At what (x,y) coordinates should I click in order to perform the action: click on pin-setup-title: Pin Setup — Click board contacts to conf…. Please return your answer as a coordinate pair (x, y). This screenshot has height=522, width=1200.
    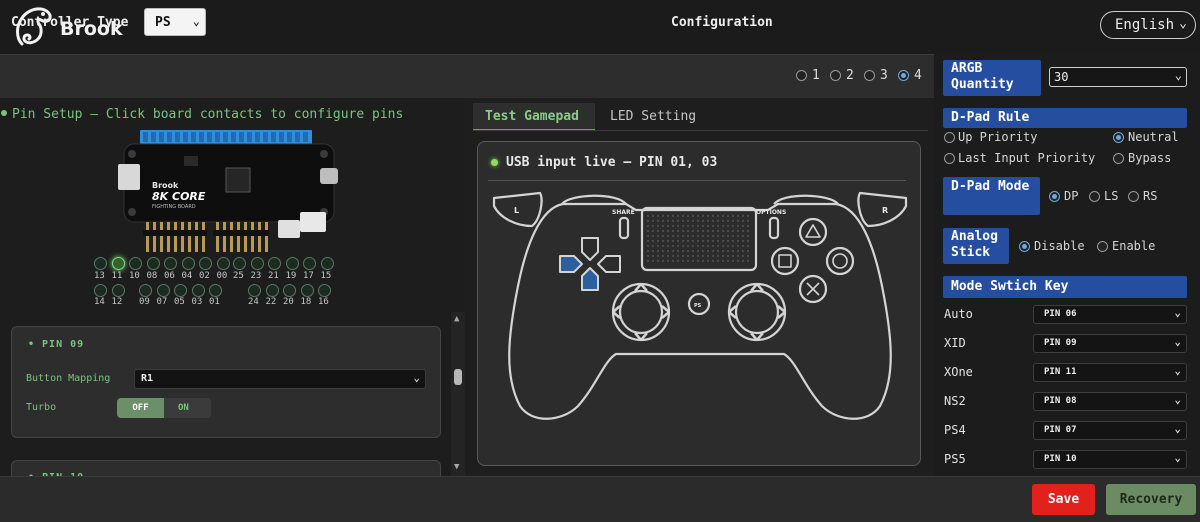
    Looking at the image, I should click on (201, 114).